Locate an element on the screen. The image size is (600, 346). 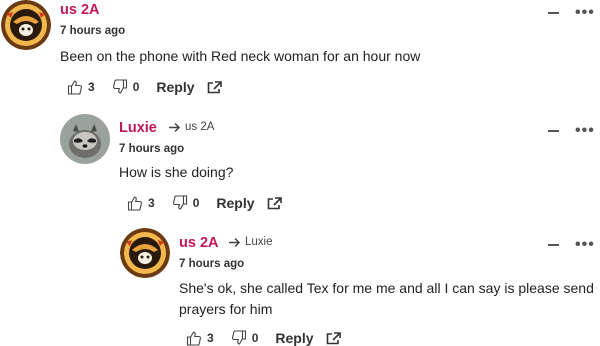
reply-to-name: us 2A is located at coordinates (200, 127).